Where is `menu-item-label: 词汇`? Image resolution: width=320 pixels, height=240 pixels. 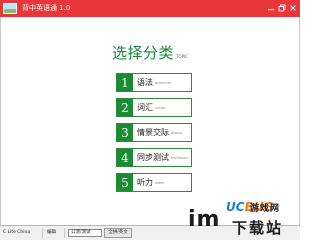 menu-item-label: 词汇 is located at coordinates (145, 107).